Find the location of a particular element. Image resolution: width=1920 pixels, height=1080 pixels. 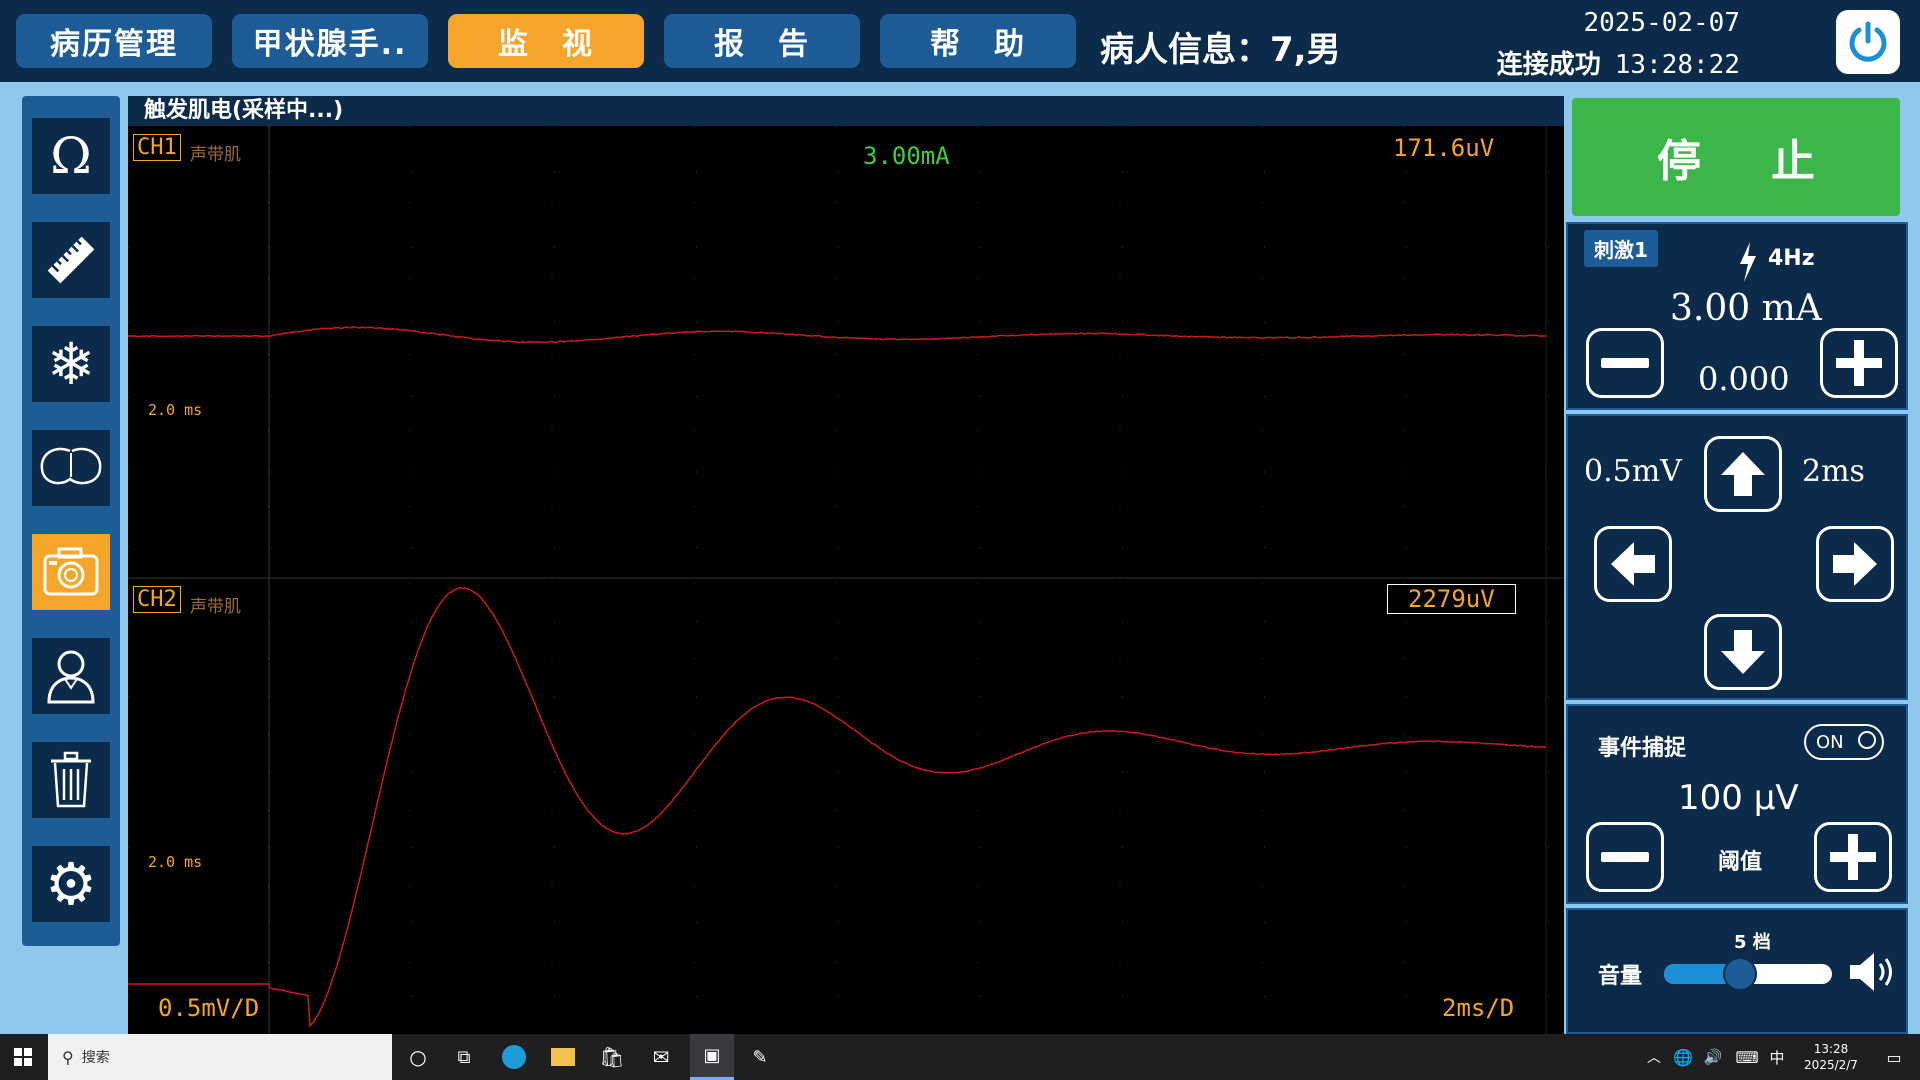

view-button is located at coordinates (71, 468).